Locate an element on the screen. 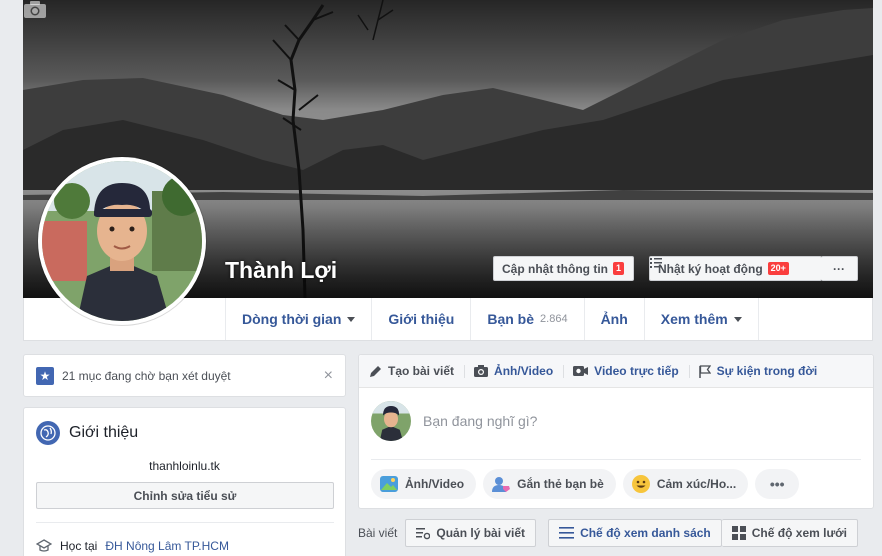 The image size is (882, 556). tab-timeline-label: Dòng thời gian is located at coordinates (292, 319).